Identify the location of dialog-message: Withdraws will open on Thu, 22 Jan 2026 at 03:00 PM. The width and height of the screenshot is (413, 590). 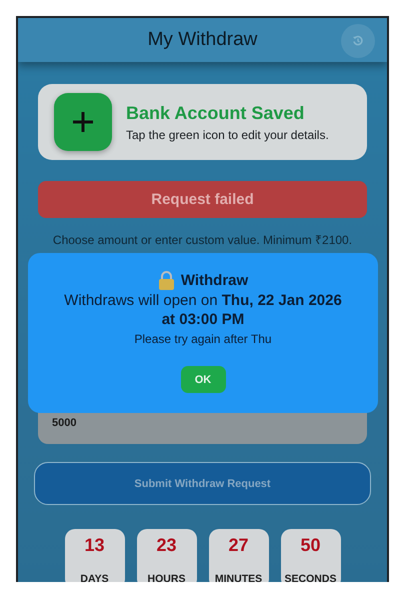
(203, 310).